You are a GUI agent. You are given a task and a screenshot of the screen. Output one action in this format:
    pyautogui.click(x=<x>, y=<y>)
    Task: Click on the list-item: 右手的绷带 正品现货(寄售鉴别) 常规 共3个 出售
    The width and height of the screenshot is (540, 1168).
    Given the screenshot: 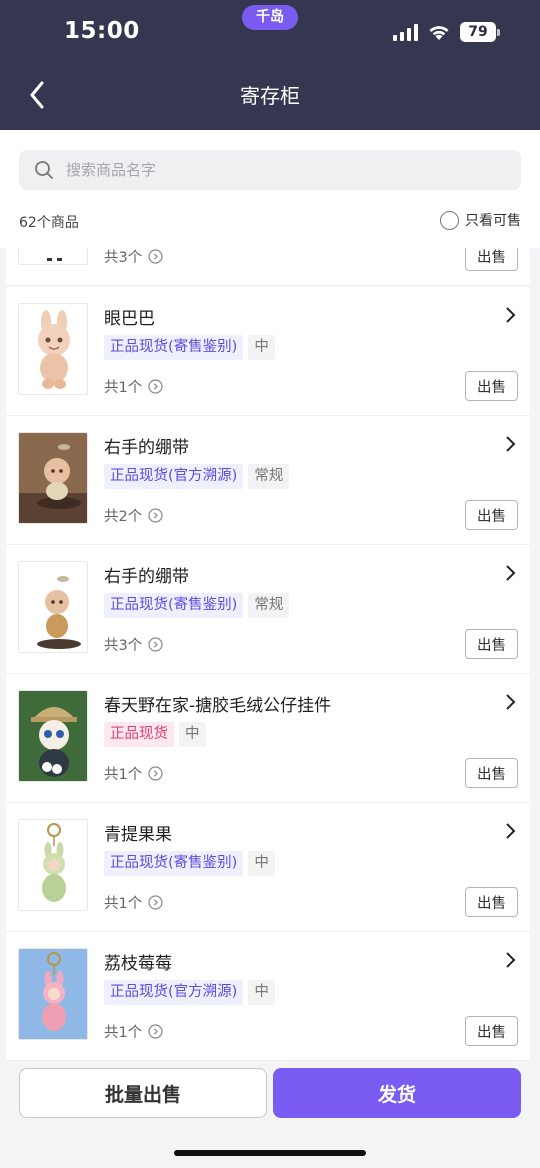 What is the action you would take?
    pyautogui.click(x=268, y=609)
    